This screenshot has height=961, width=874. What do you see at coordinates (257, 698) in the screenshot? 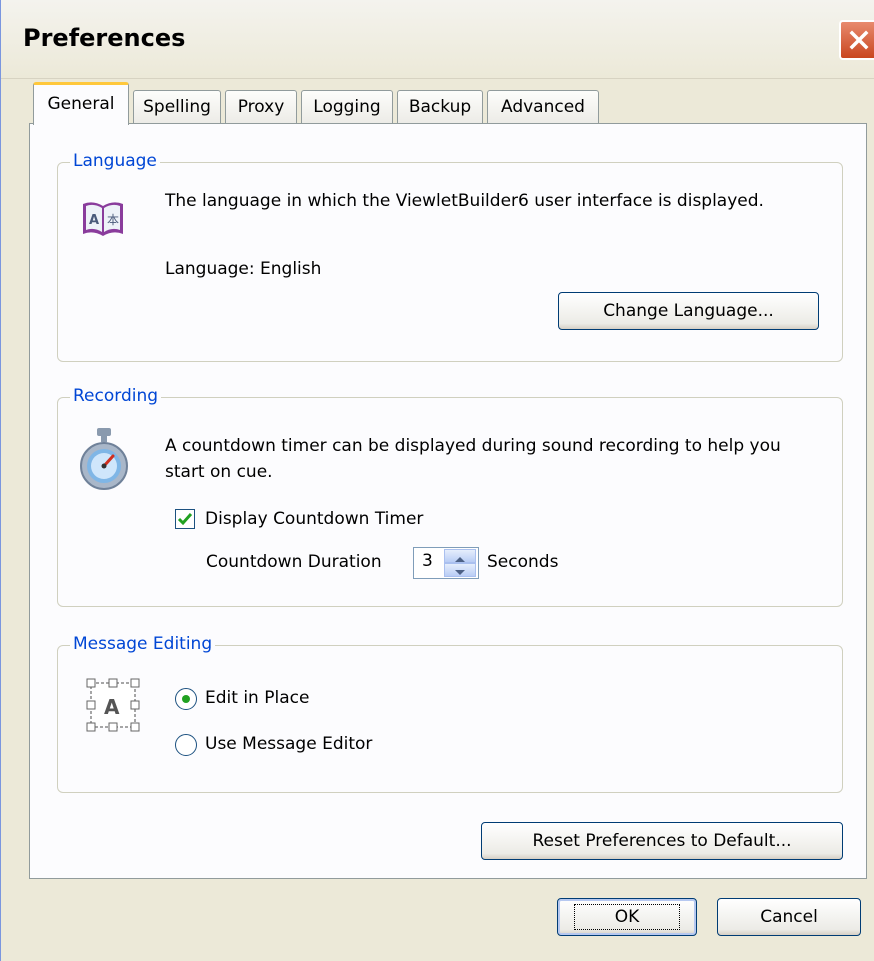
I see `edit-in-place-label: Edit in Place` at bounding box center [257, 698].